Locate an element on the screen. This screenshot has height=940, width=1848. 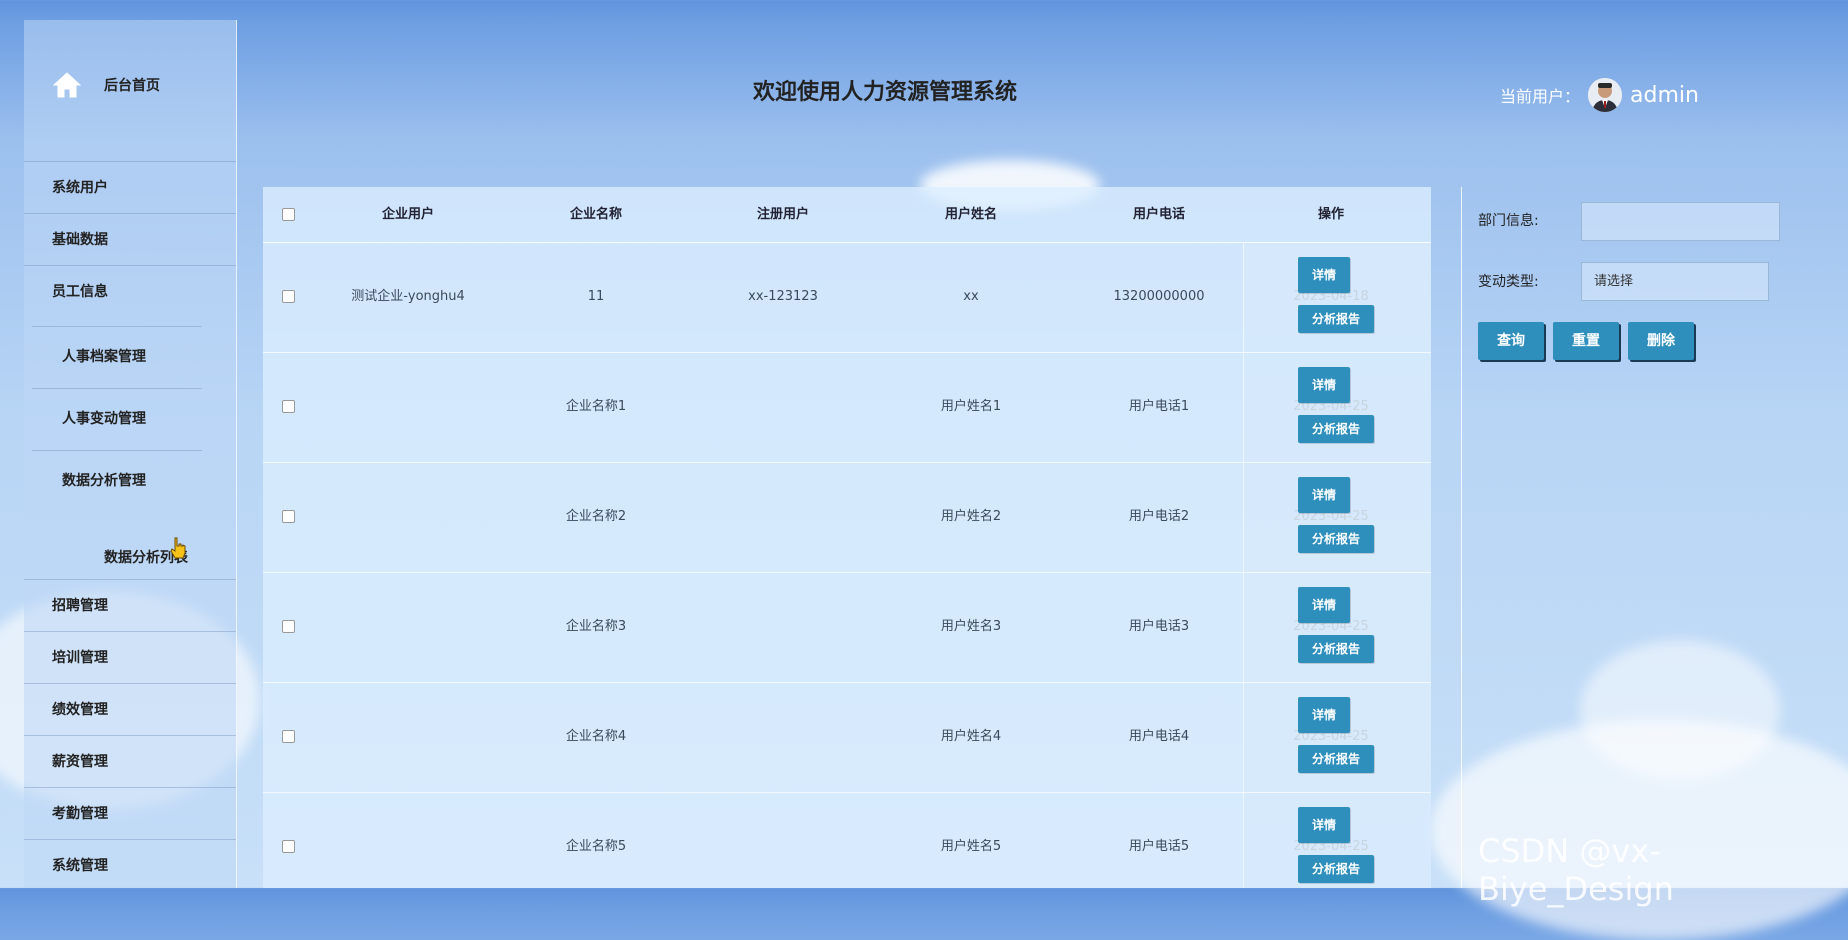
sidebar-item-personnel-files: 人事档案管理 is located at coordinates (117, 356).